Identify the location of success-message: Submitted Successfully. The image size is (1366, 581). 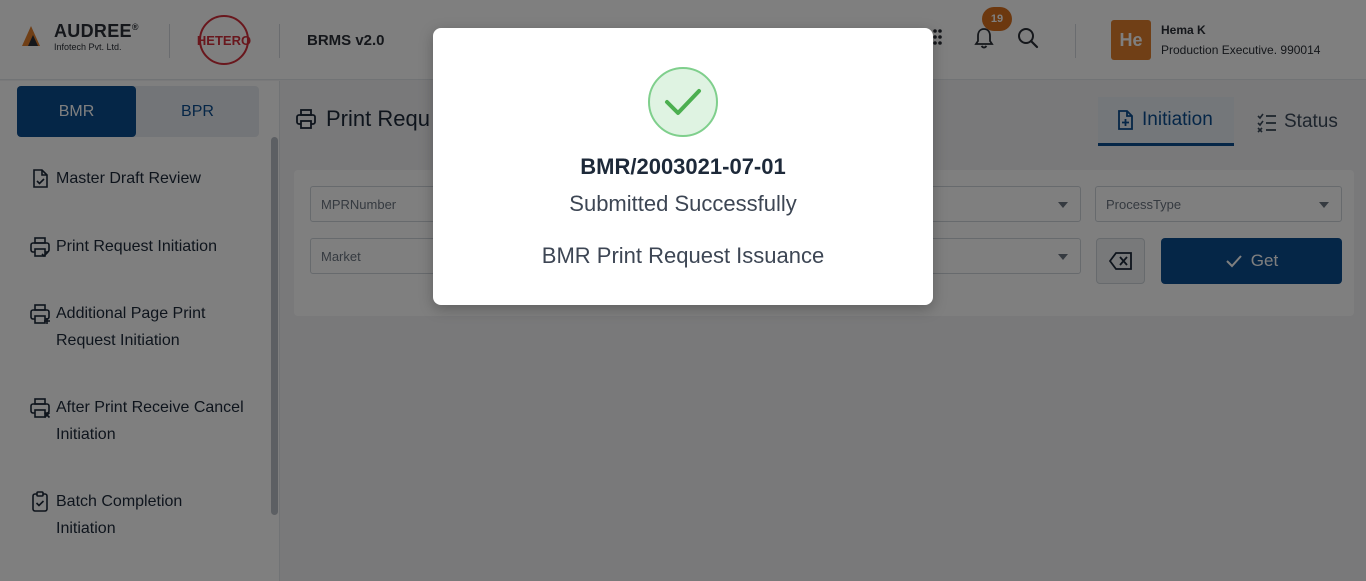
(683, 203).